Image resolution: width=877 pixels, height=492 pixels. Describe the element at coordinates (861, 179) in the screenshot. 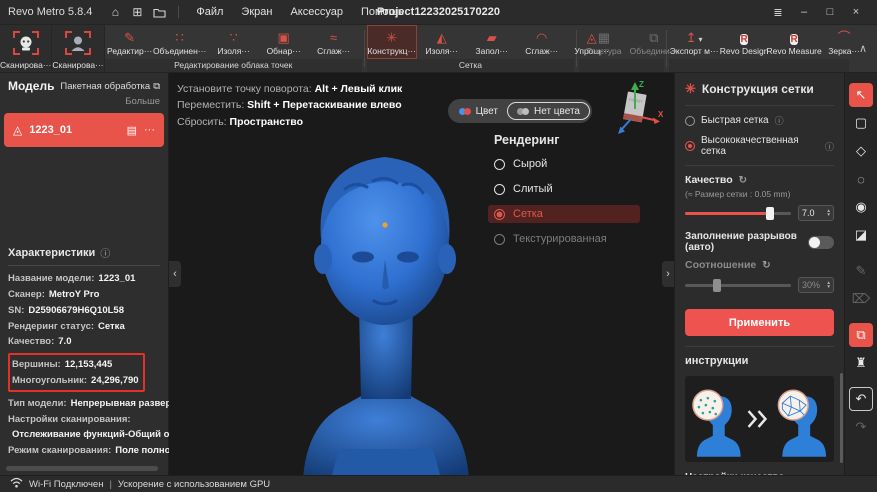

I see `lasso-select-icon: ◌` at that location.